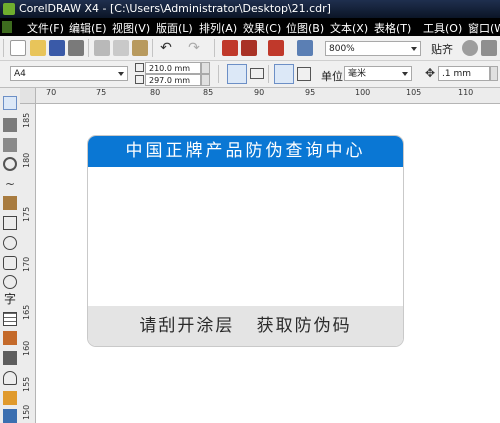 Image resolution: width=500 pixels, height=423 pixels. I want to click on application-launcher-icon, so click(276, 48).